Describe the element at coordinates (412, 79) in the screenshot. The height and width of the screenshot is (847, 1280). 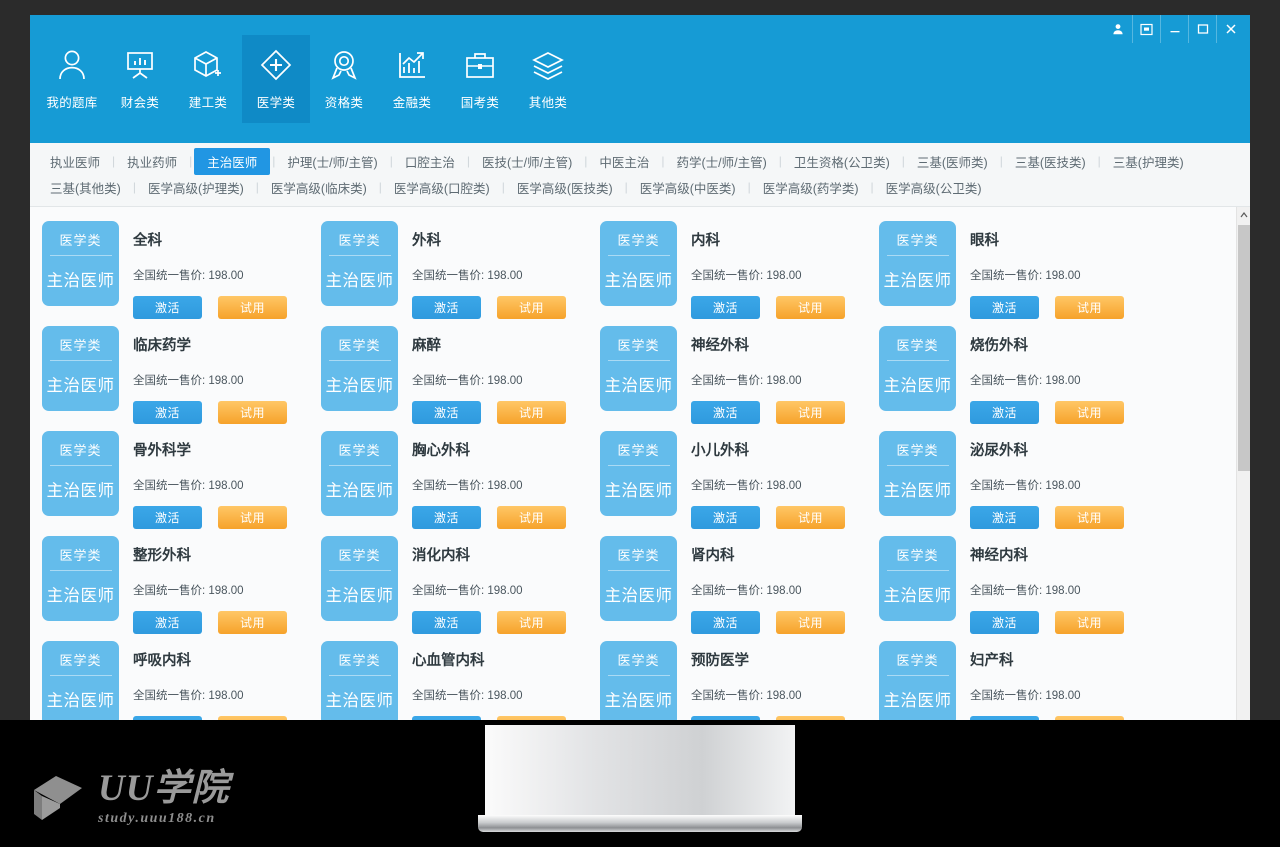
I see `topnav-item-finance: 金融类` at that location.